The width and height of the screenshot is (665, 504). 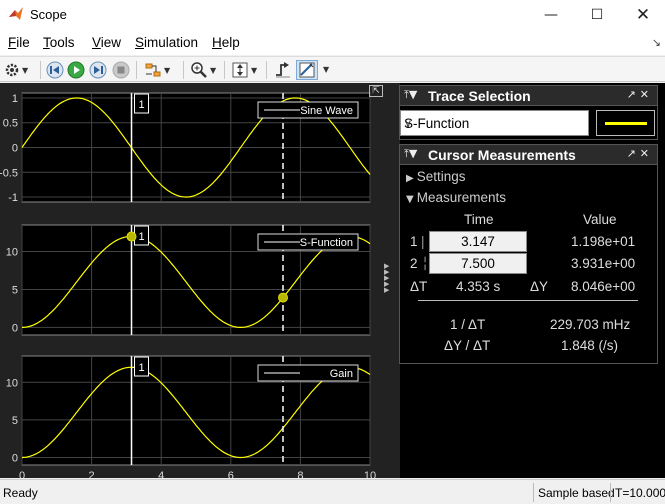 I want to click on measurements-label: Measurements, so click(x=461, y=197).